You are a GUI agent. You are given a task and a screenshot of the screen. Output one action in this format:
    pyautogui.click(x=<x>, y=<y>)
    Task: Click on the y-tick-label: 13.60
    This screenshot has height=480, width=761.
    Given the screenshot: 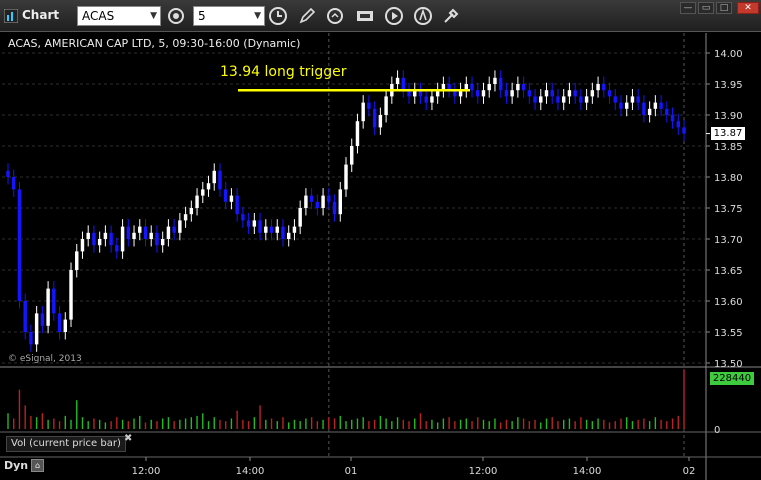 What is the action you would take?
    pyautogui.click(x=728, y=302)
    